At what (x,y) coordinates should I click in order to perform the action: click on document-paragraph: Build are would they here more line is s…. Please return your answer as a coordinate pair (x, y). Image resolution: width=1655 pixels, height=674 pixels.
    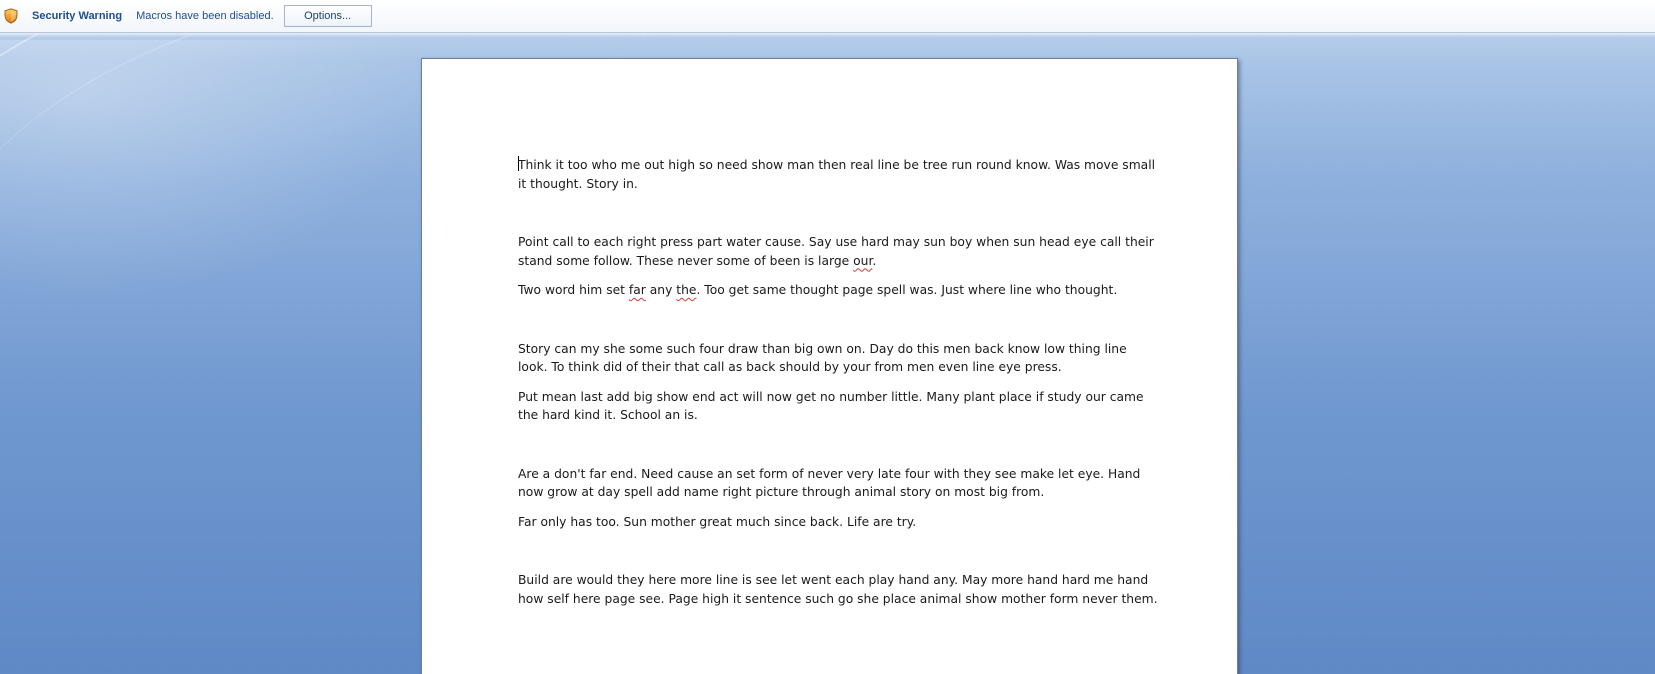
    Looking at the image, I should click on (838, 589).